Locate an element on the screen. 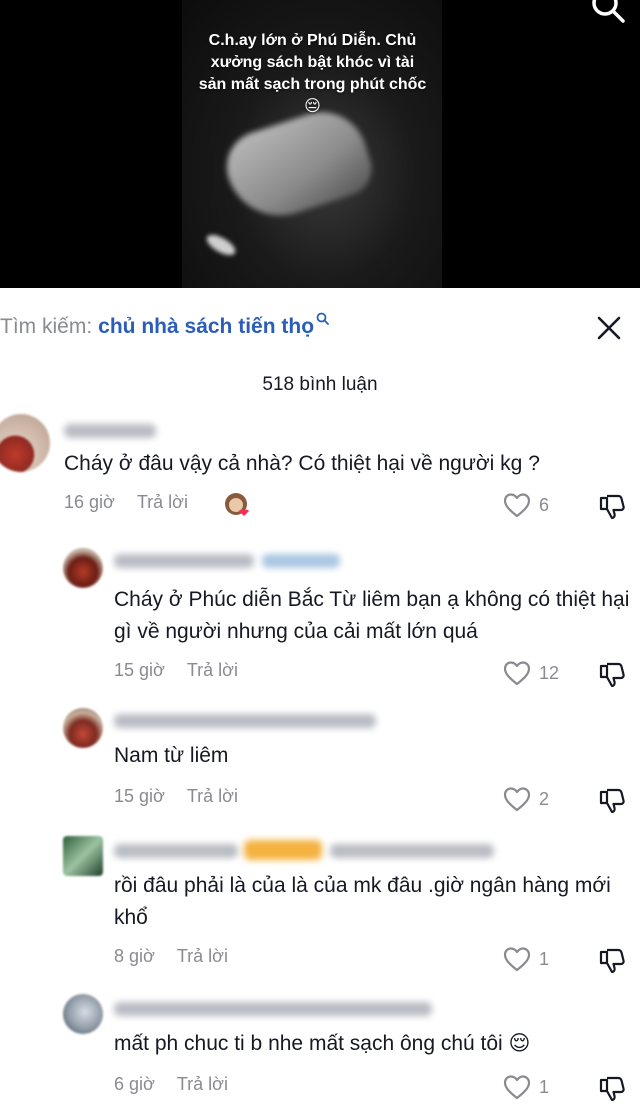 Image resolution: width=640 pixels, height=1115 pixels. creator-liked-avatar is located at coordinates (237, 505).